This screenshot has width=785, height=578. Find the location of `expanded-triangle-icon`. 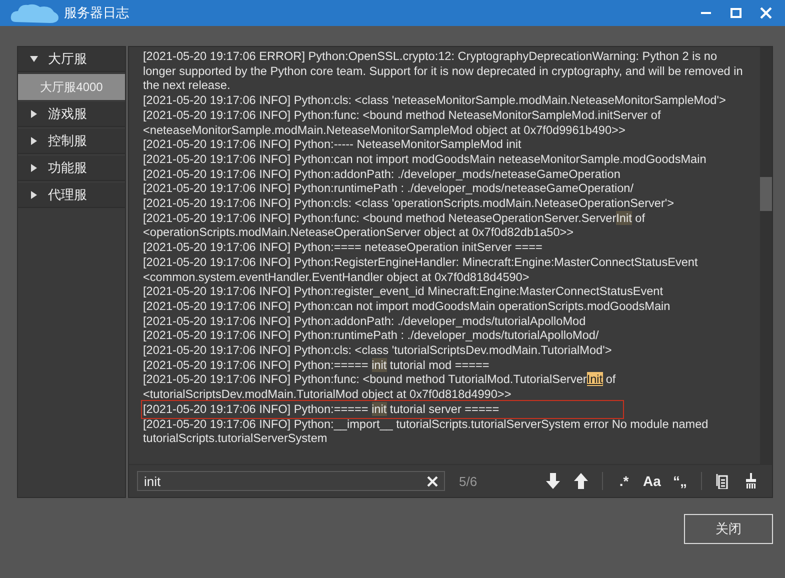

expanded-triangle-icon is located at coordinates (34, 59).